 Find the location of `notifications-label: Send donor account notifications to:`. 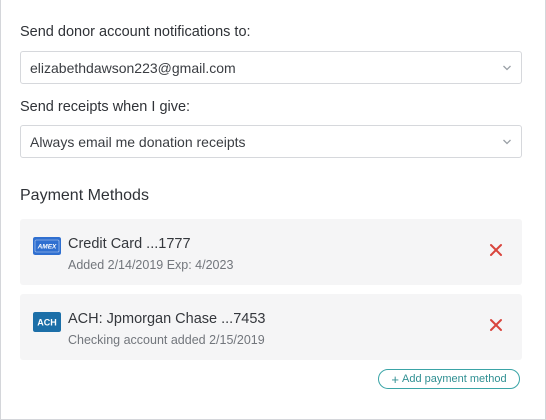

notifications-label: Send donor account notifications to: is located at coordinates (135, 32).